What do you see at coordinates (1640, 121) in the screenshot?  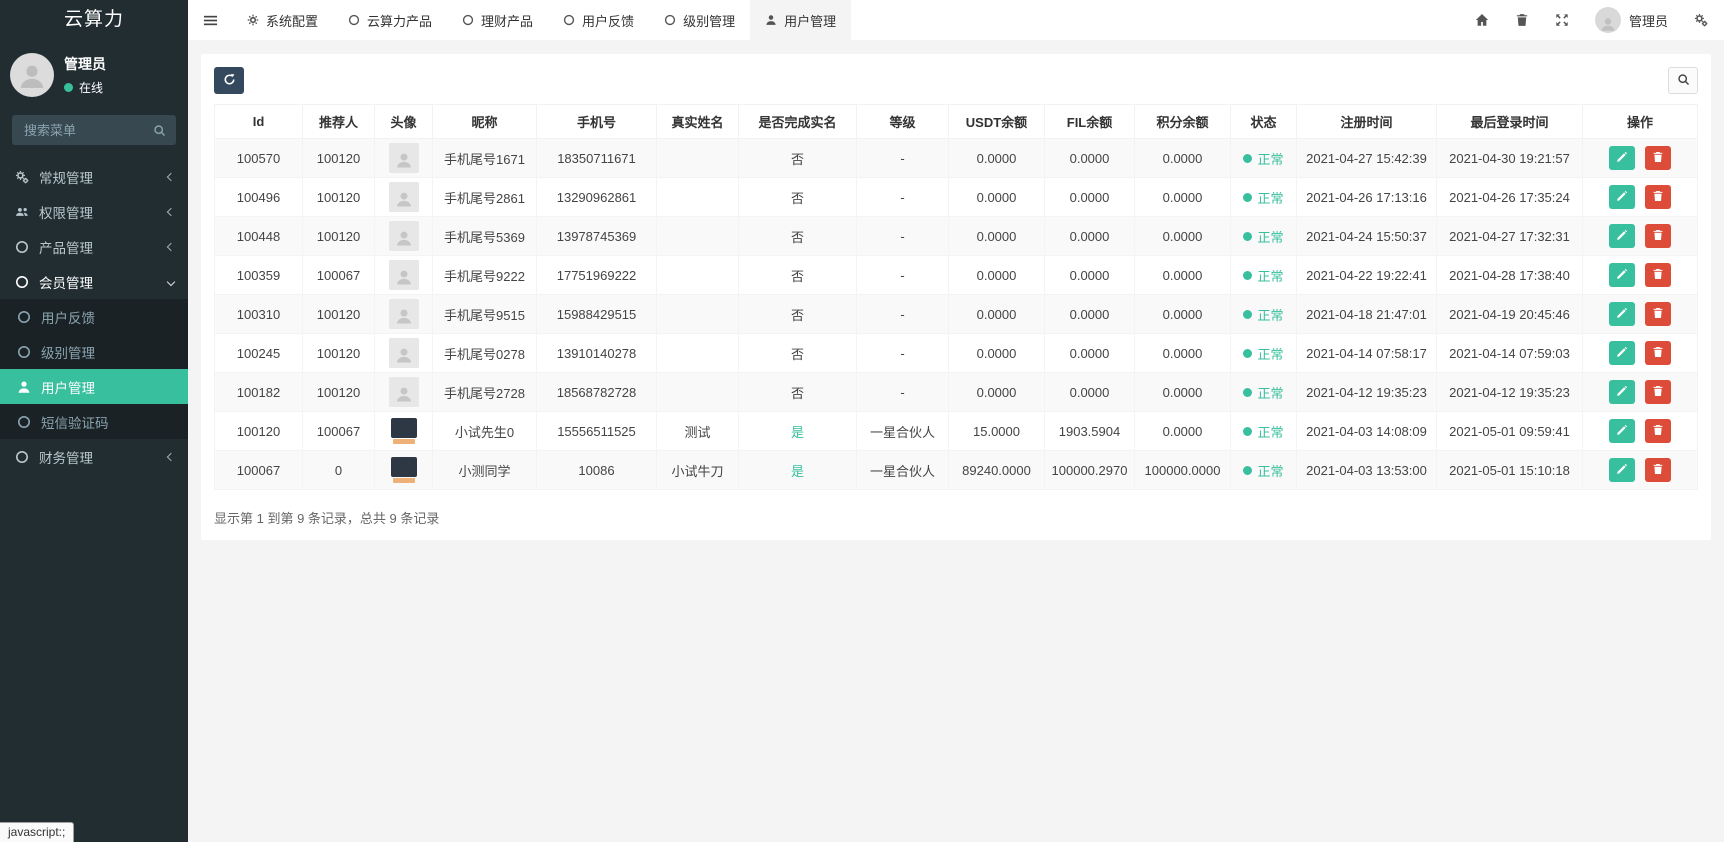 I see `column-header: 操作` at bounding box center [1640, 121].